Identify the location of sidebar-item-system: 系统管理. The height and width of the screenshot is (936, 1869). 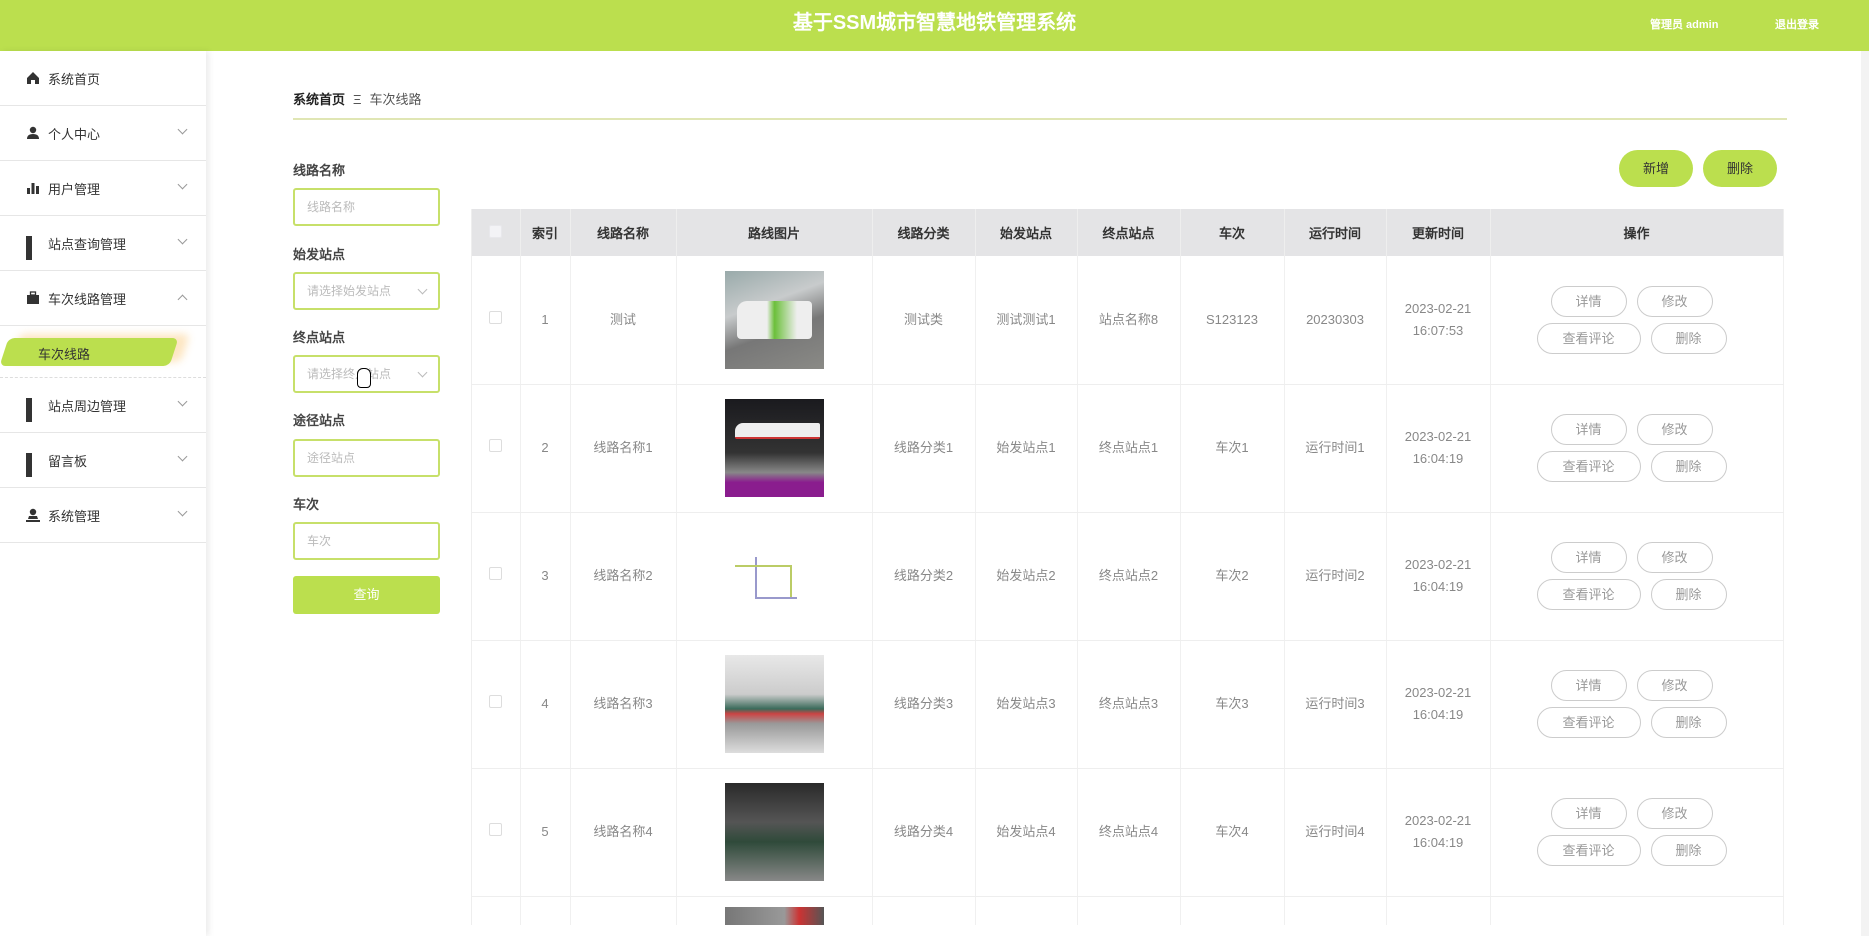
(103, 515).